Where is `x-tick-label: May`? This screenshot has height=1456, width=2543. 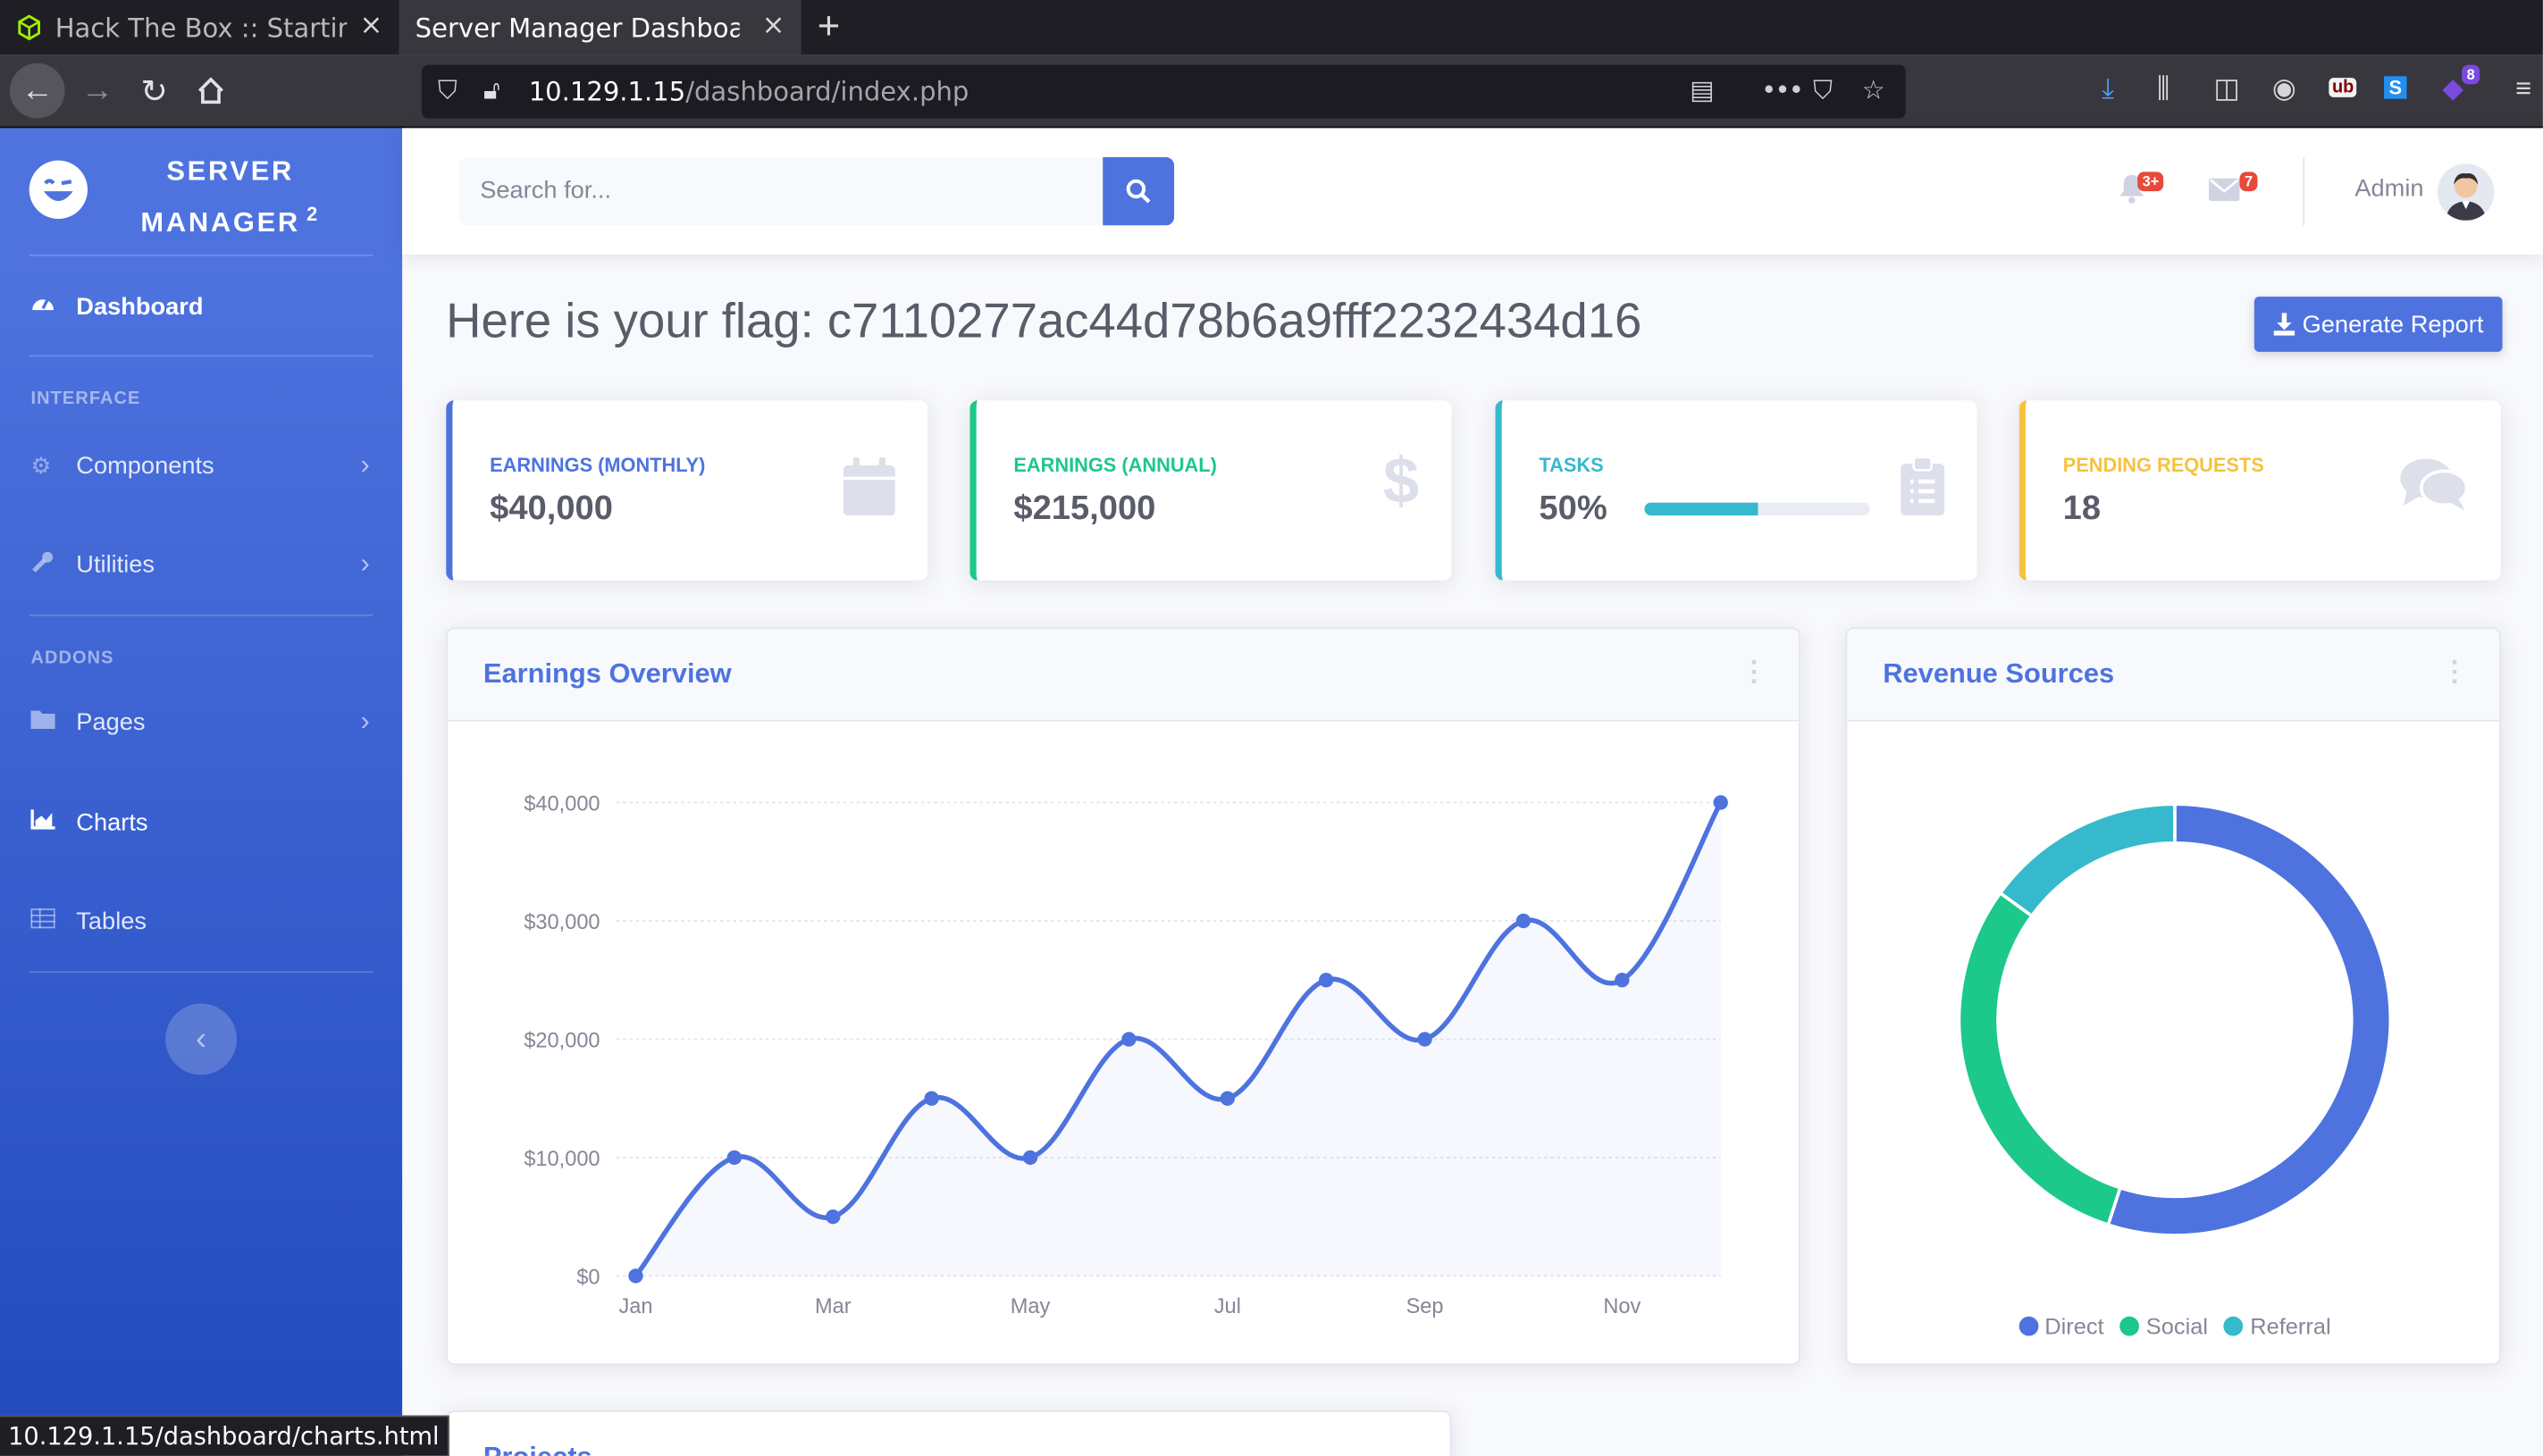
x-tick-label: May is located at coordinates (1031, 1306).